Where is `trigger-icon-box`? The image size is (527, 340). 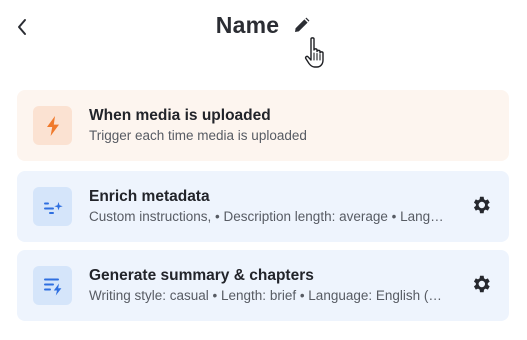 trigger-icon-box is located at coordinates (52, 125).